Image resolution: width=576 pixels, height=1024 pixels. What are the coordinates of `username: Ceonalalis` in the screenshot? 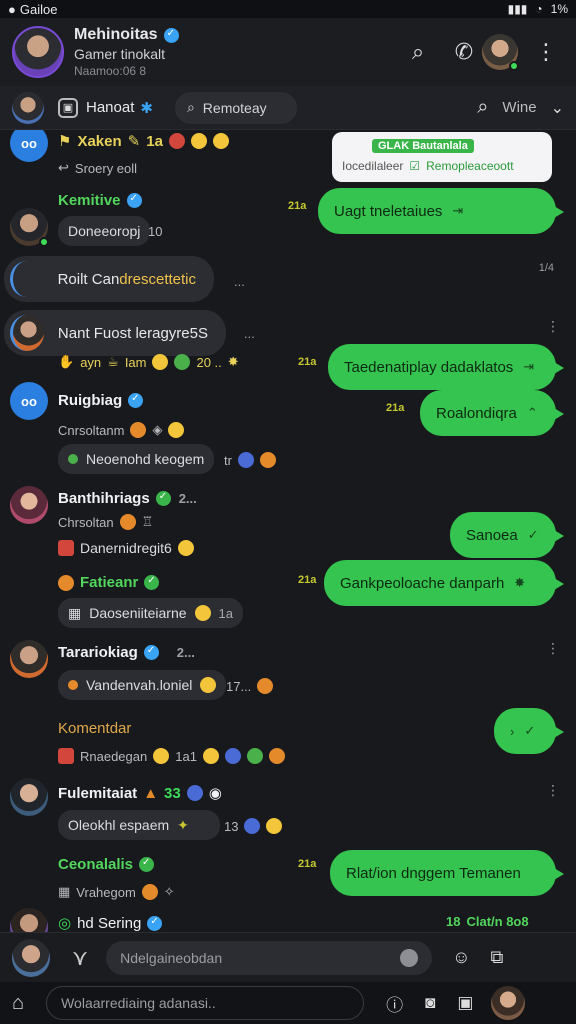 It's located at (106, 864).